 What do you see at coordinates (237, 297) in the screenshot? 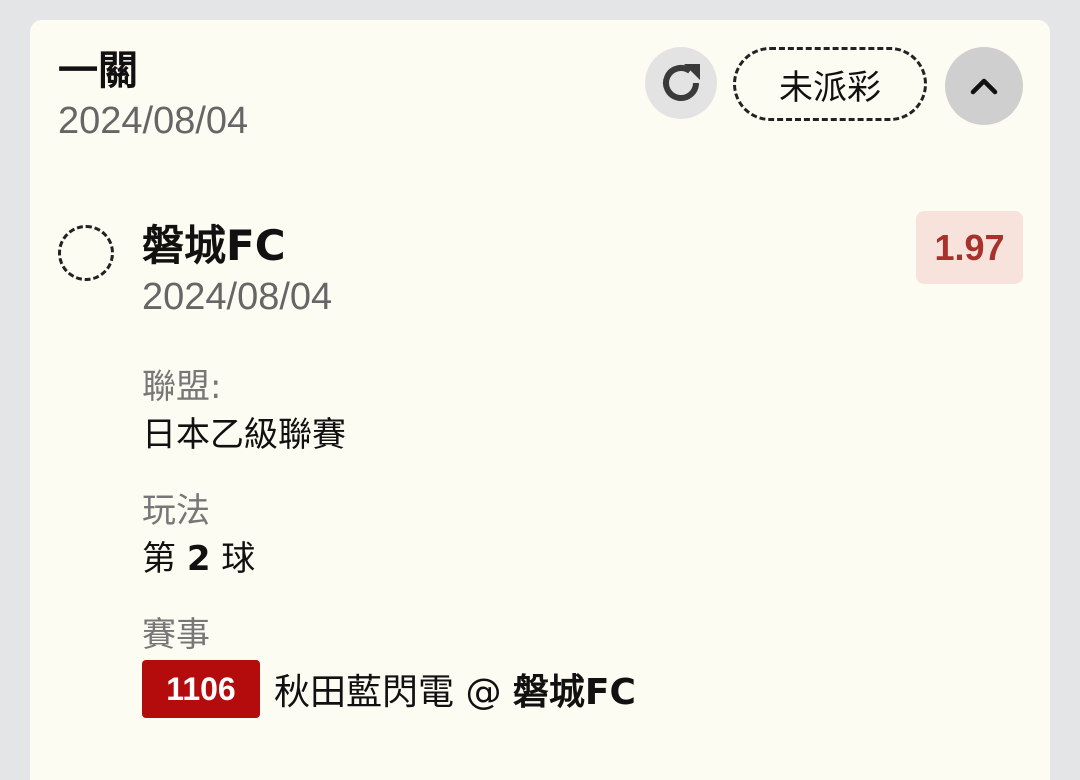
I see `selection-date: 2024/08/04` at bounding box center [237, 297].